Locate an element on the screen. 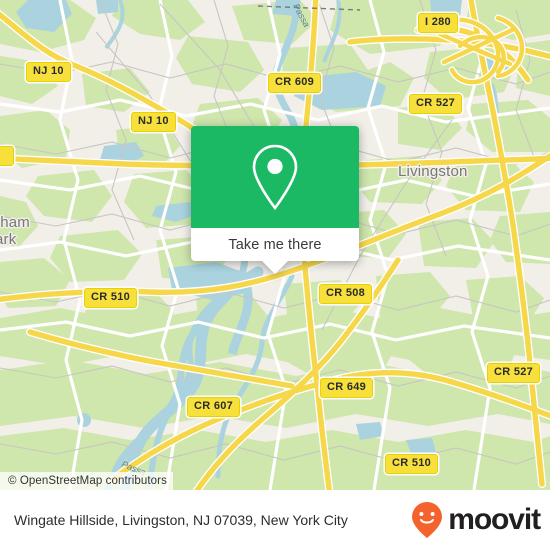  moovit-smiley-pin-icon is located at coordinates (427, 520).